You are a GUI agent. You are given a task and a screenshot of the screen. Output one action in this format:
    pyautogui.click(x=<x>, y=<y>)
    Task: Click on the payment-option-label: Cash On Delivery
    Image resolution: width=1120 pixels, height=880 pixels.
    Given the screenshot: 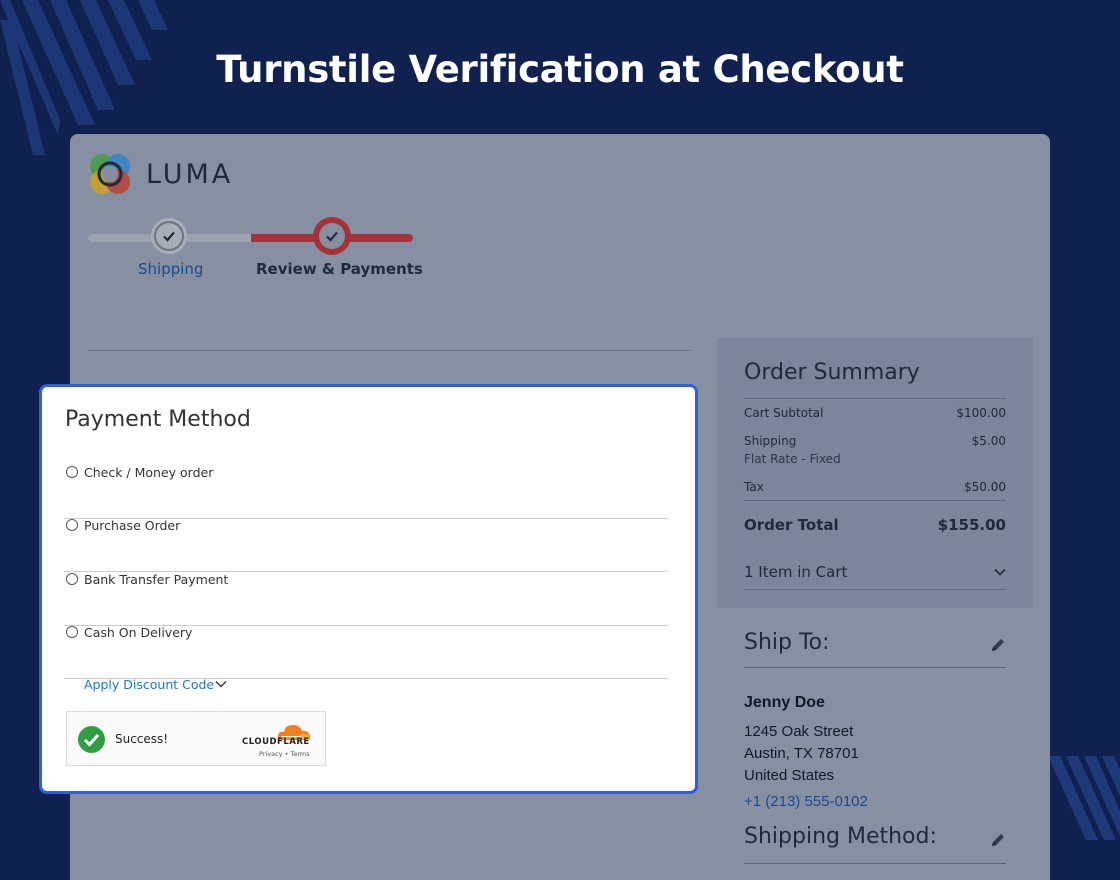 What is the action you would take?
    pyautogui.click(x=138, y=632)
    